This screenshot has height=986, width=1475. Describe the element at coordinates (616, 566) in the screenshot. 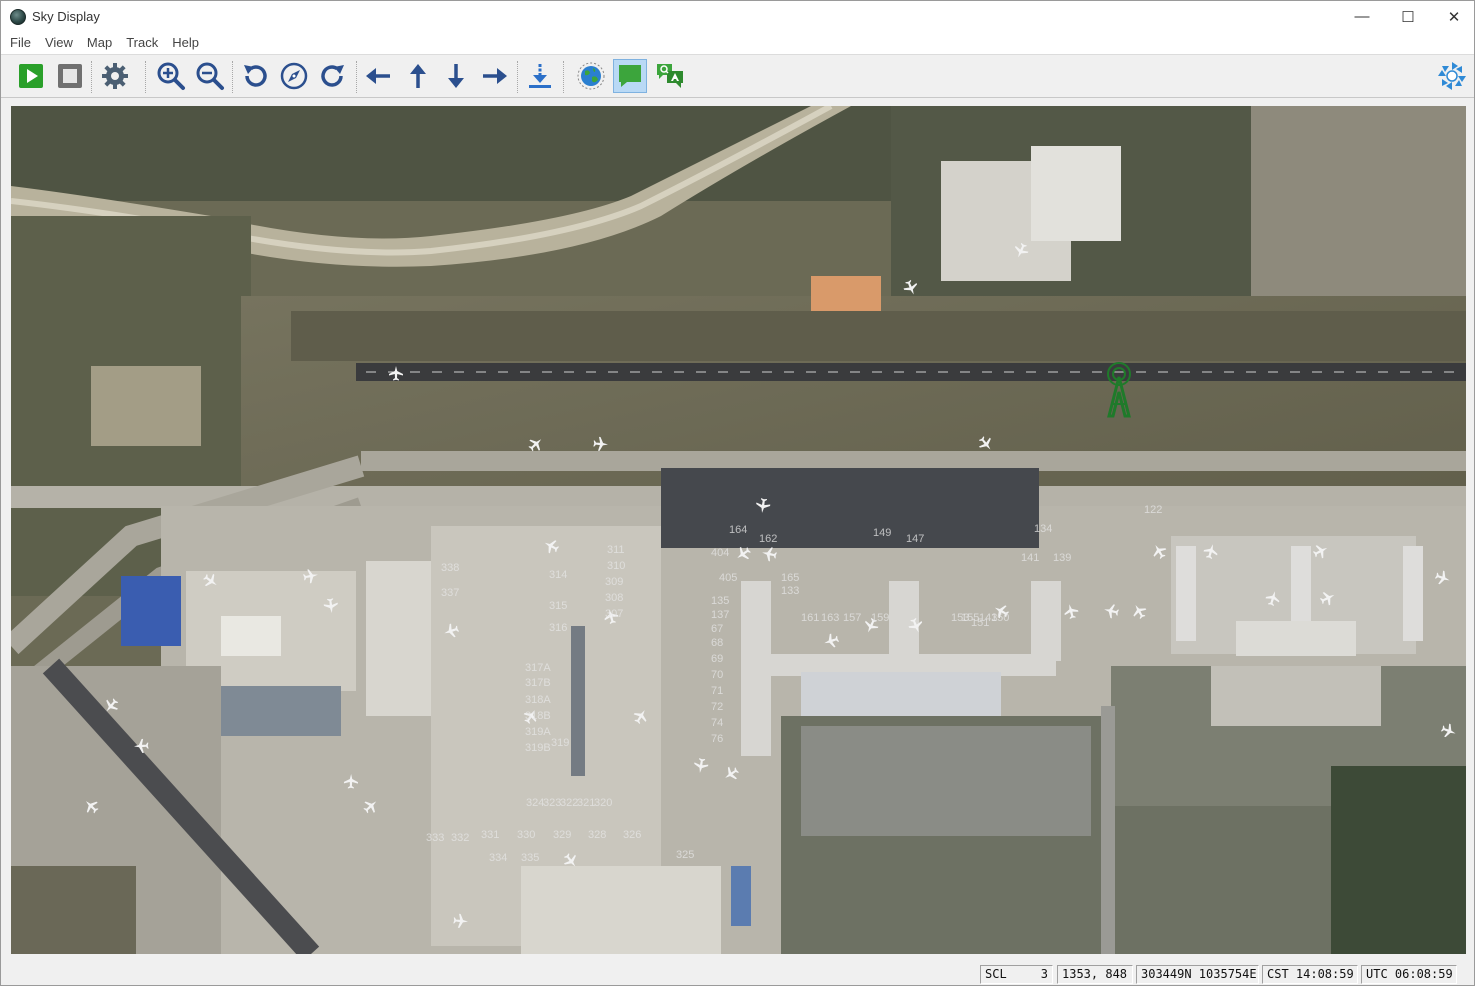

I see `stand-label: 310` at that location.